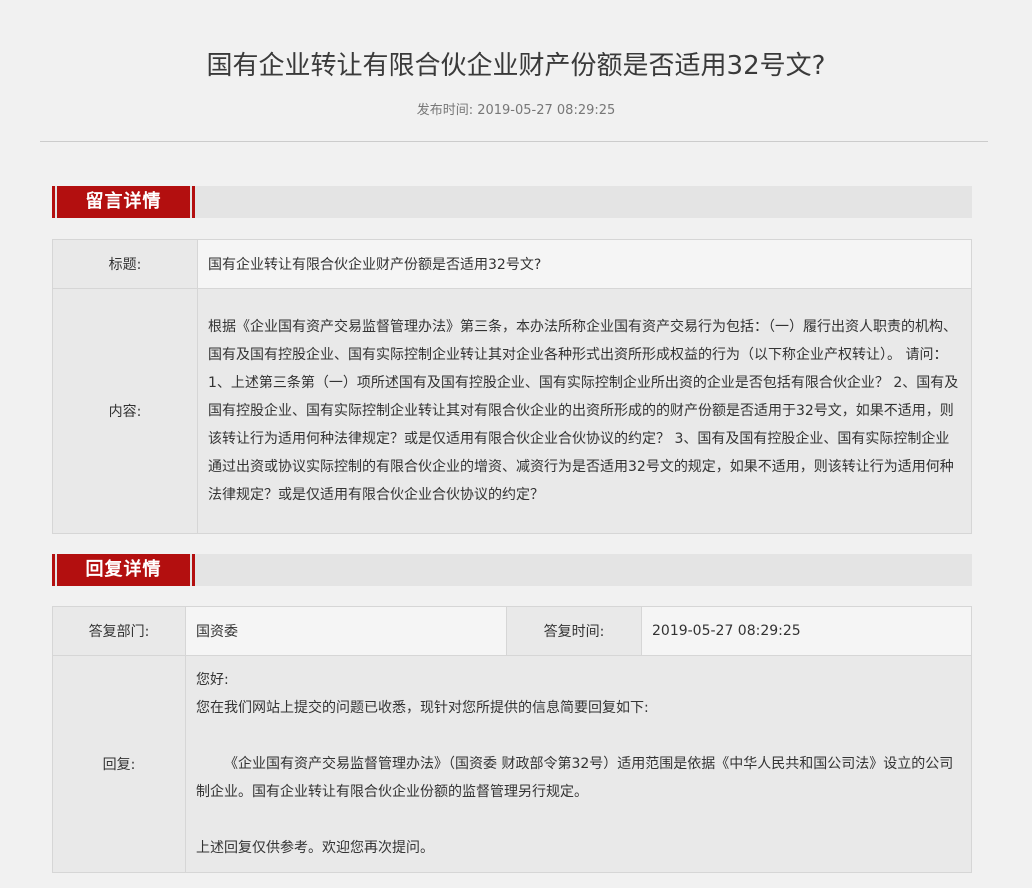  What do you see at coordinates (422, 708) in the screenshot?
I see `reply-intro: 您在我们网站上提交的问题已收悉，现针对您所提供的信息简要回复如下:` at bounding box center [422, 708].